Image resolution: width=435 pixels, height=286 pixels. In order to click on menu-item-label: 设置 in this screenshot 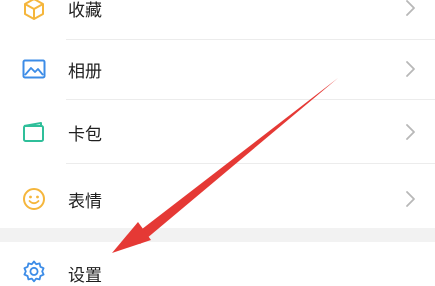, I will do `click(85, 276)`.